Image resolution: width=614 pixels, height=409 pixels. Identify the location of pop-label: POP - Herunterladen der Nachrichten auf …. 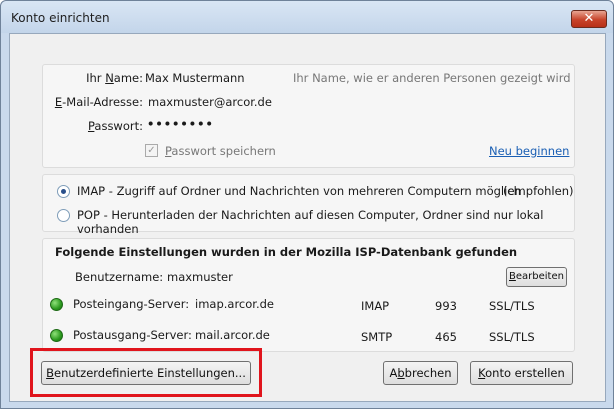
(325, 222).